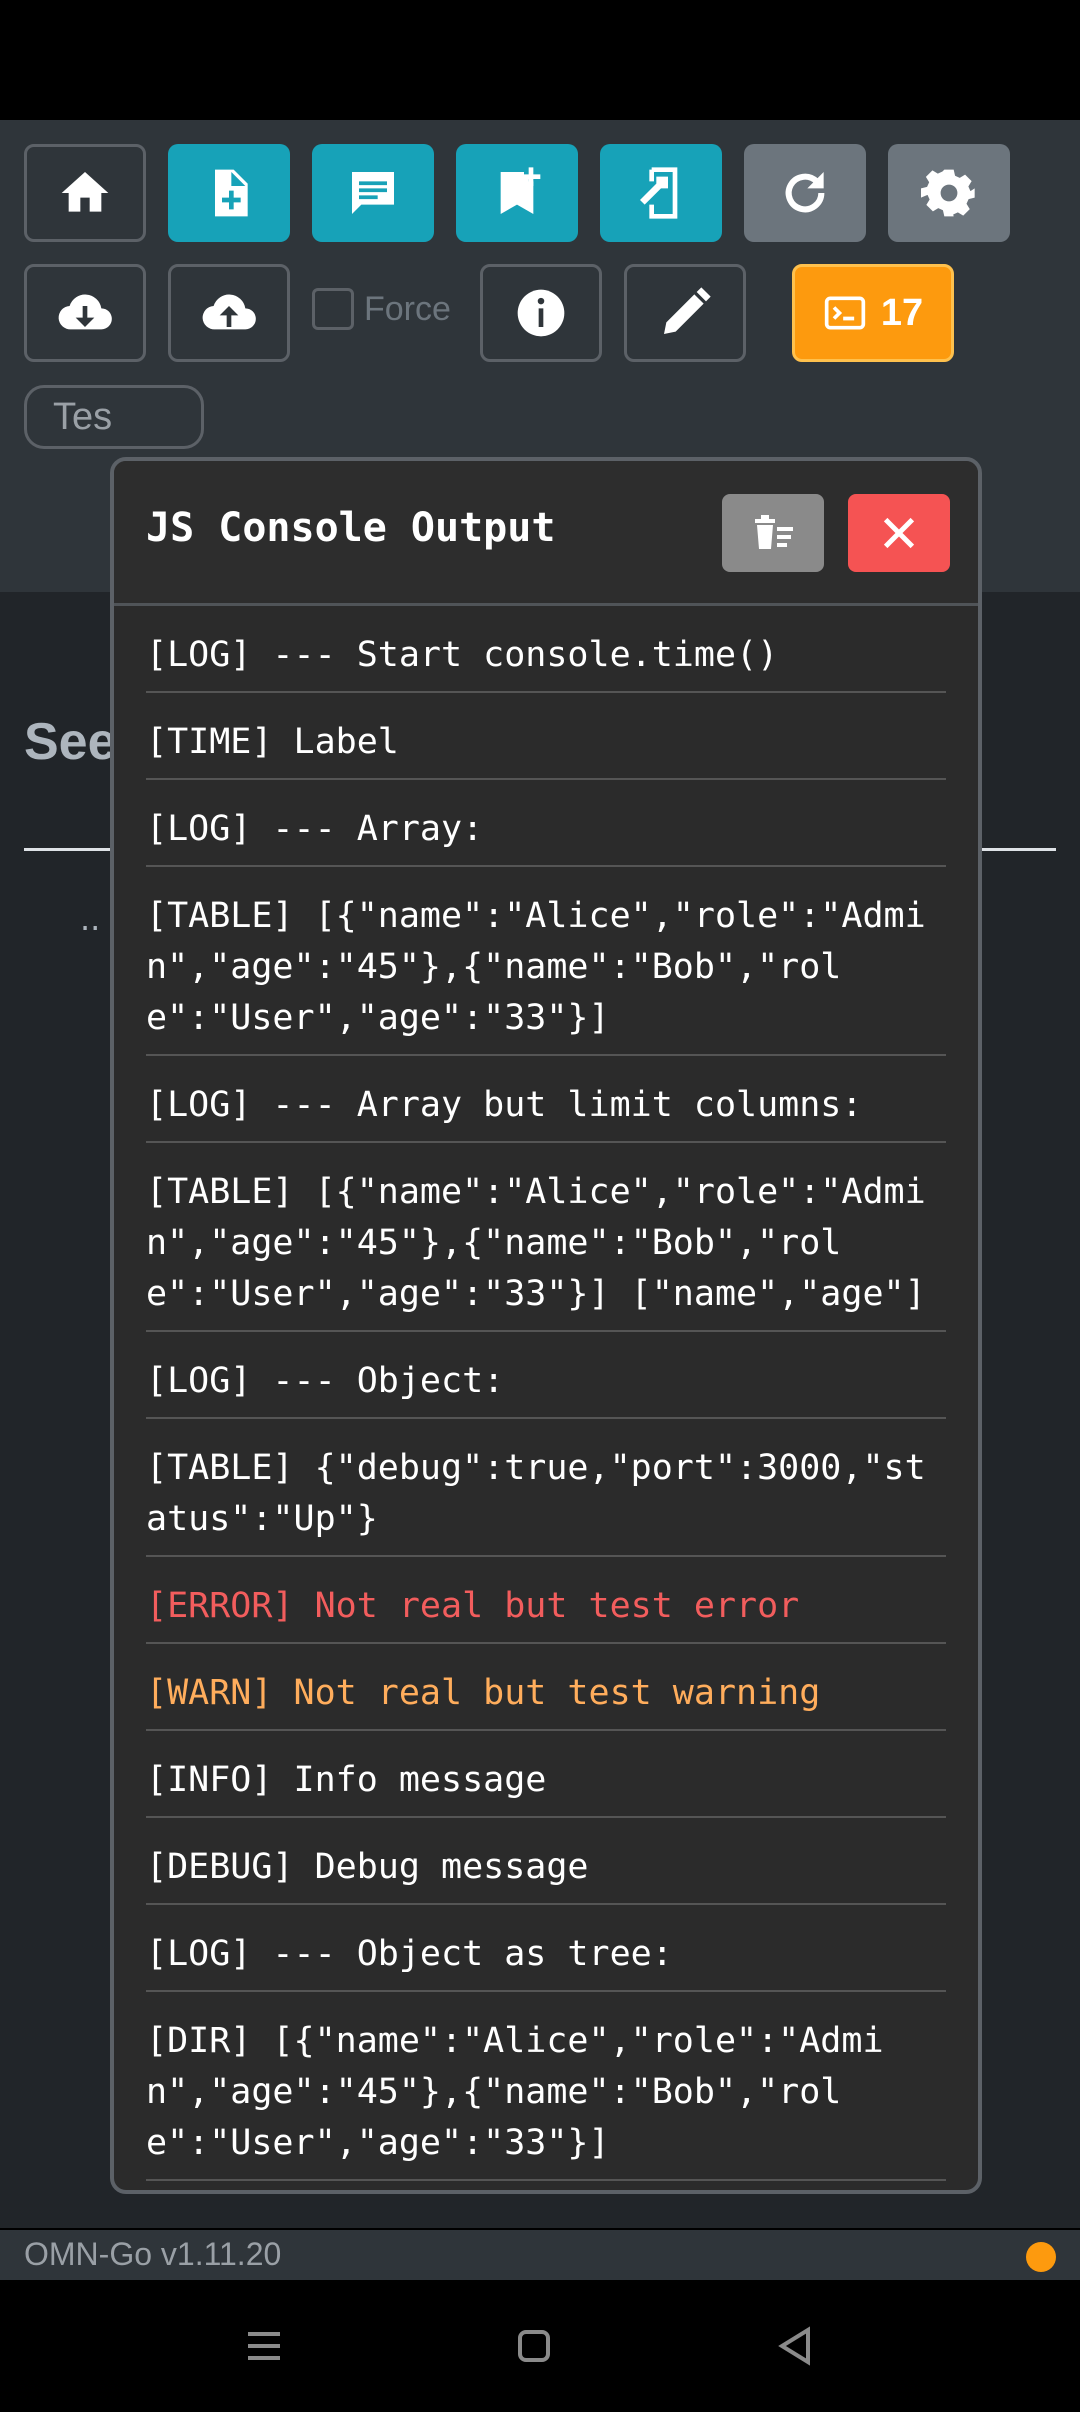 The image size is (1080, 2412). What do you see at coordinates (546, 1687) in the screenshot?
I see `log-entry-warn: [WARN] Not real but test warning` at bounding box center [546, 1687].